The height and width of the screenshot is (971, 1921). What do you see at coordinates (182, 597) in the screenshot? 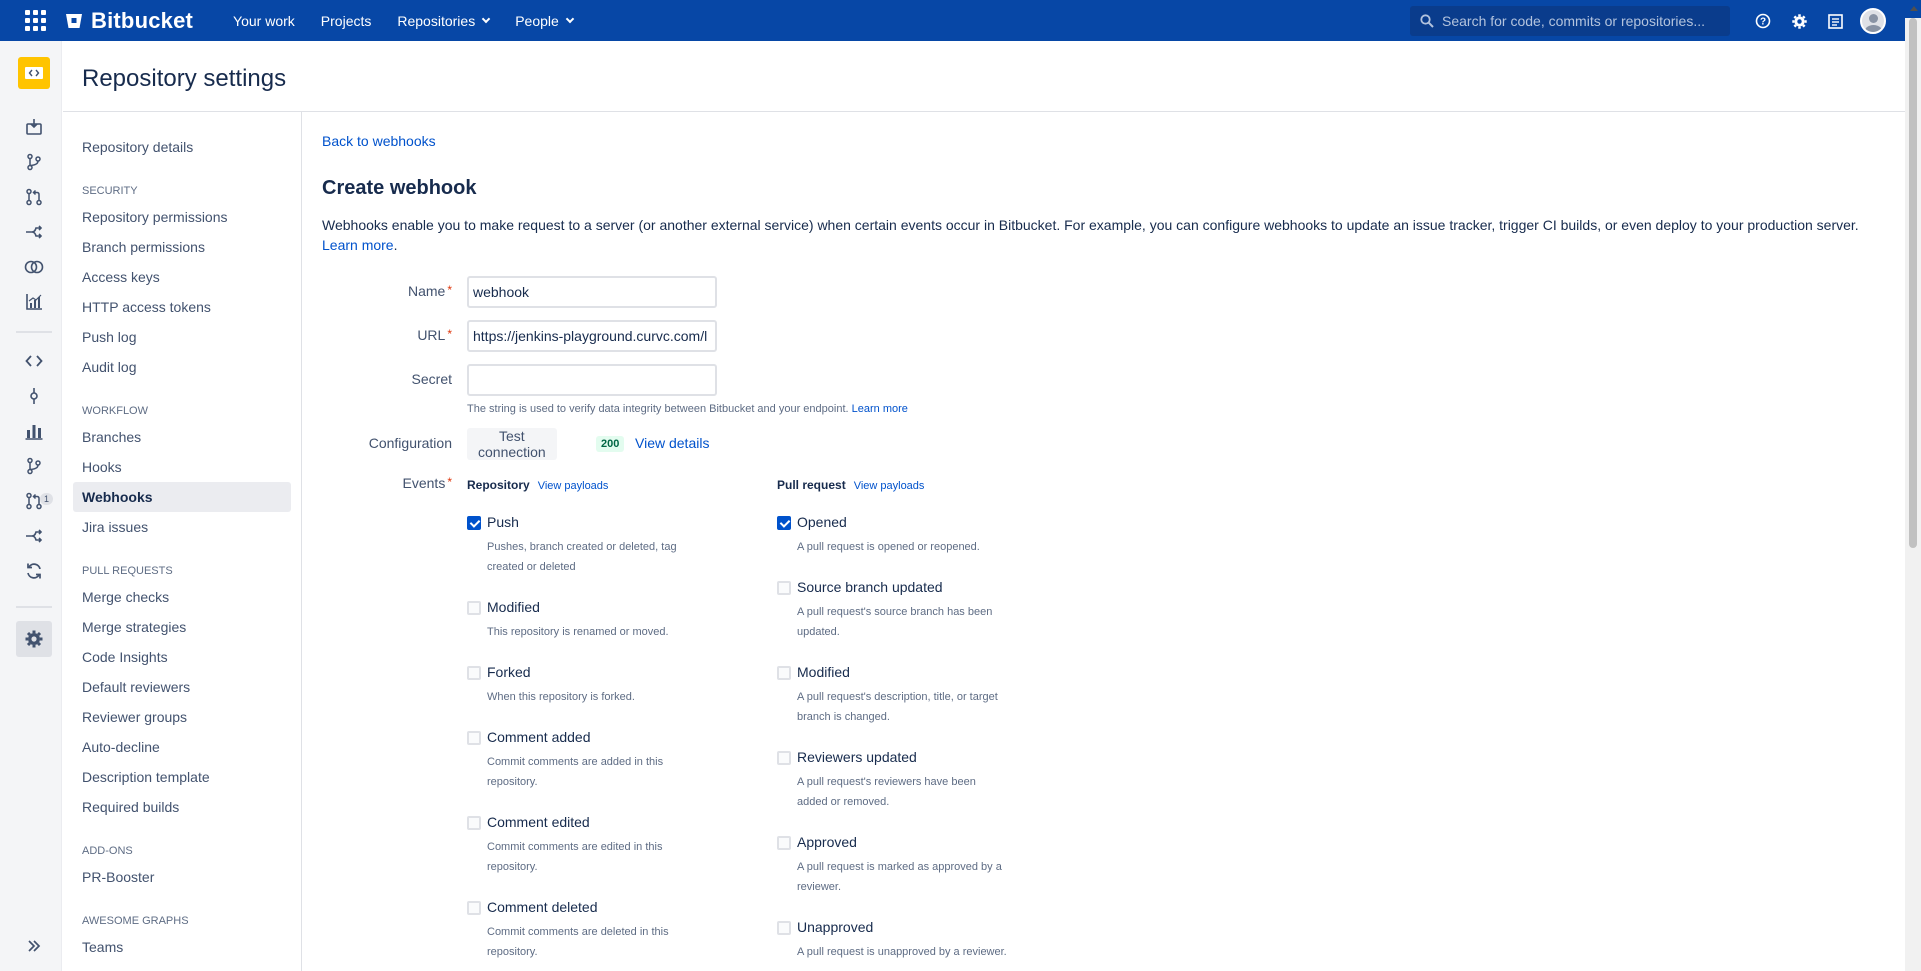
I see `settings-item-merge-checks: Merge checks` at bounding box center [182, 597].